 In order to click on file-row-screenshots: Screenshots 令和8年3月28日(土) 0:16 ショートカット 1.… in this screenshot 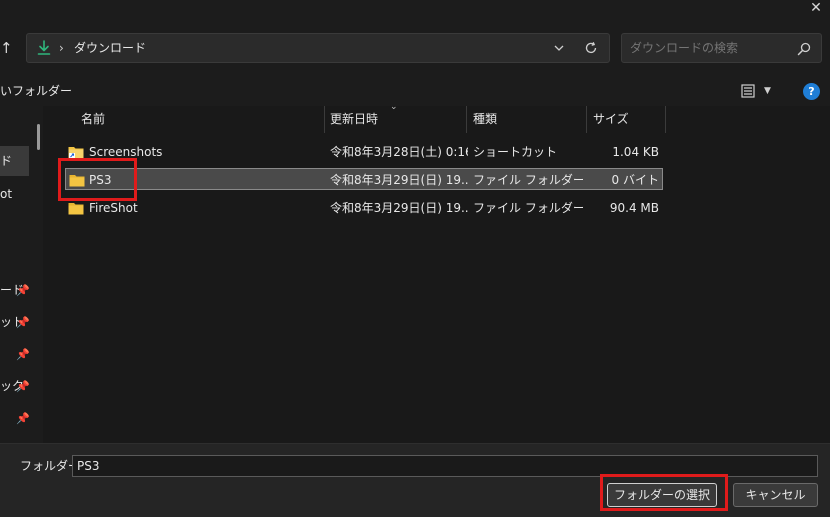, I will do `click(364, 152)`.